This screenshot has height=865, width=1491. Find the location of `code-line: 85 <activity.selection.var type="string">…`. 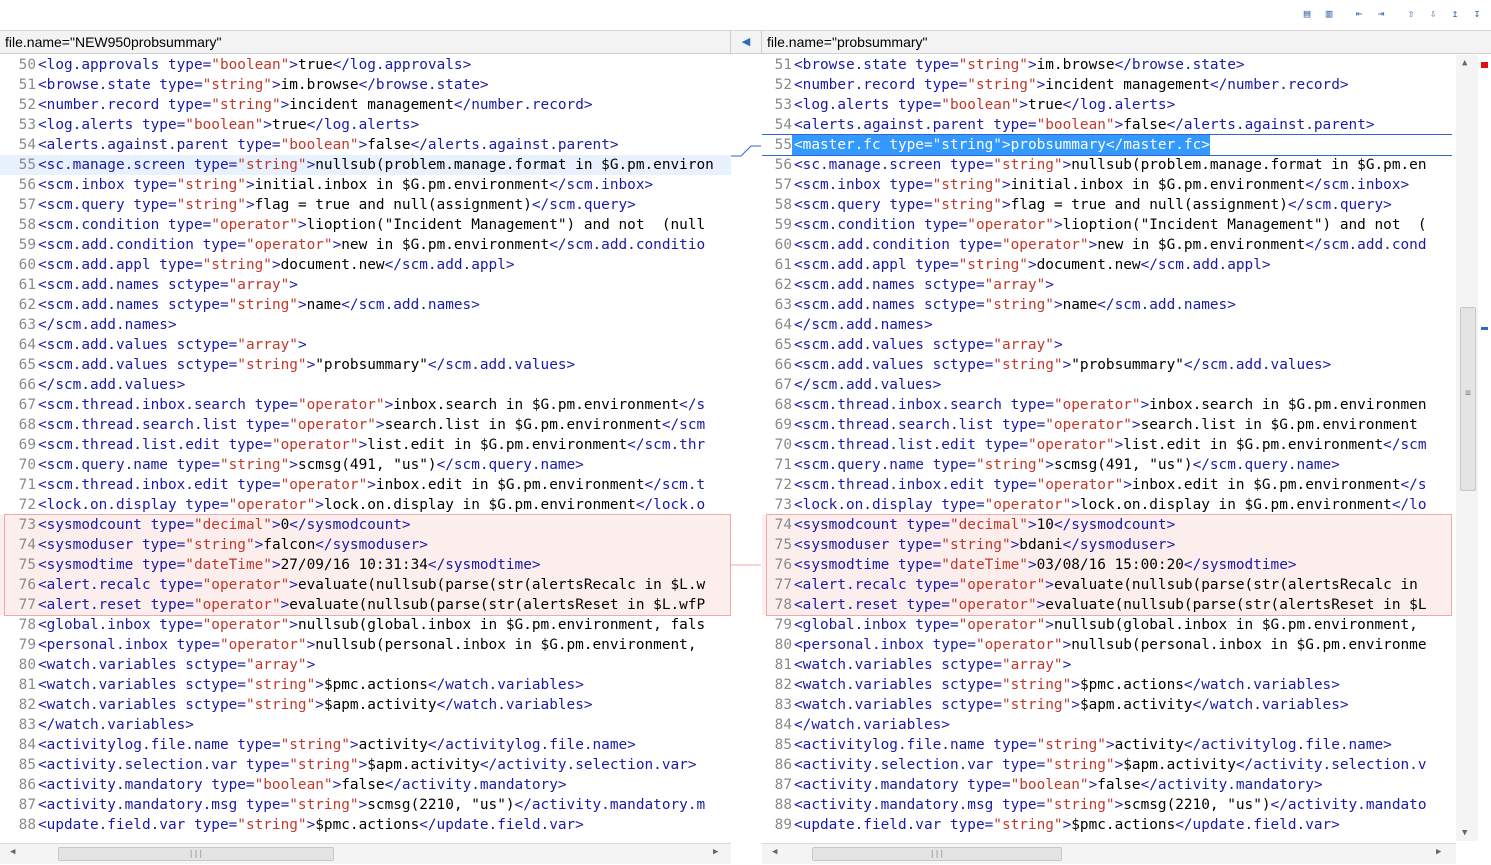

code-line: 85 <activity.selection.var type="string">… is located at coordinates (365, 765).